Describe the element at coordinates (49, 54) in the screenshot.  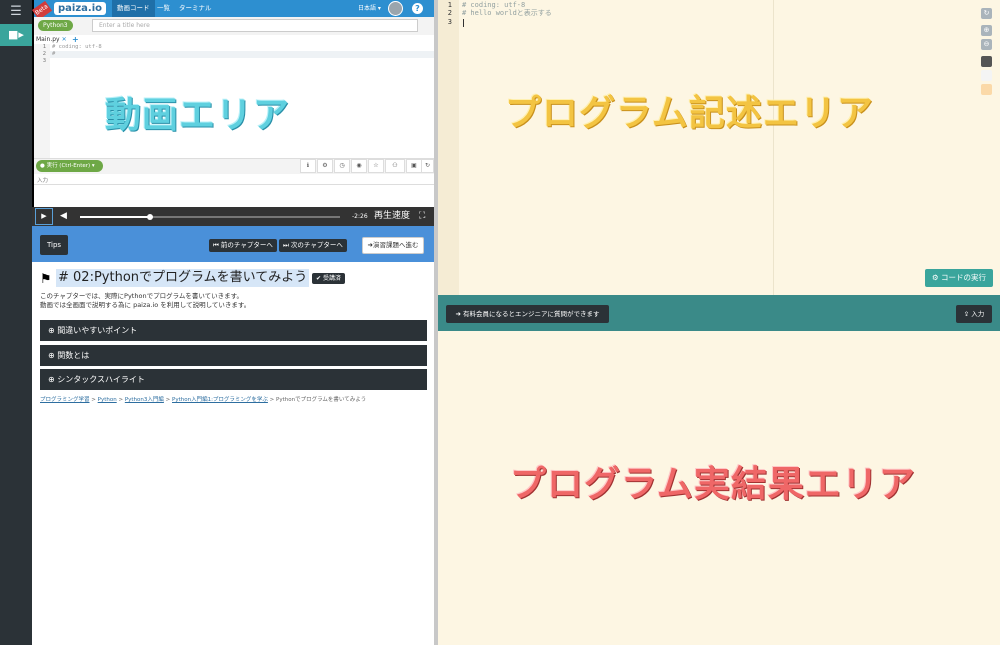
I see `mini-code-line: 2 #` at that location.